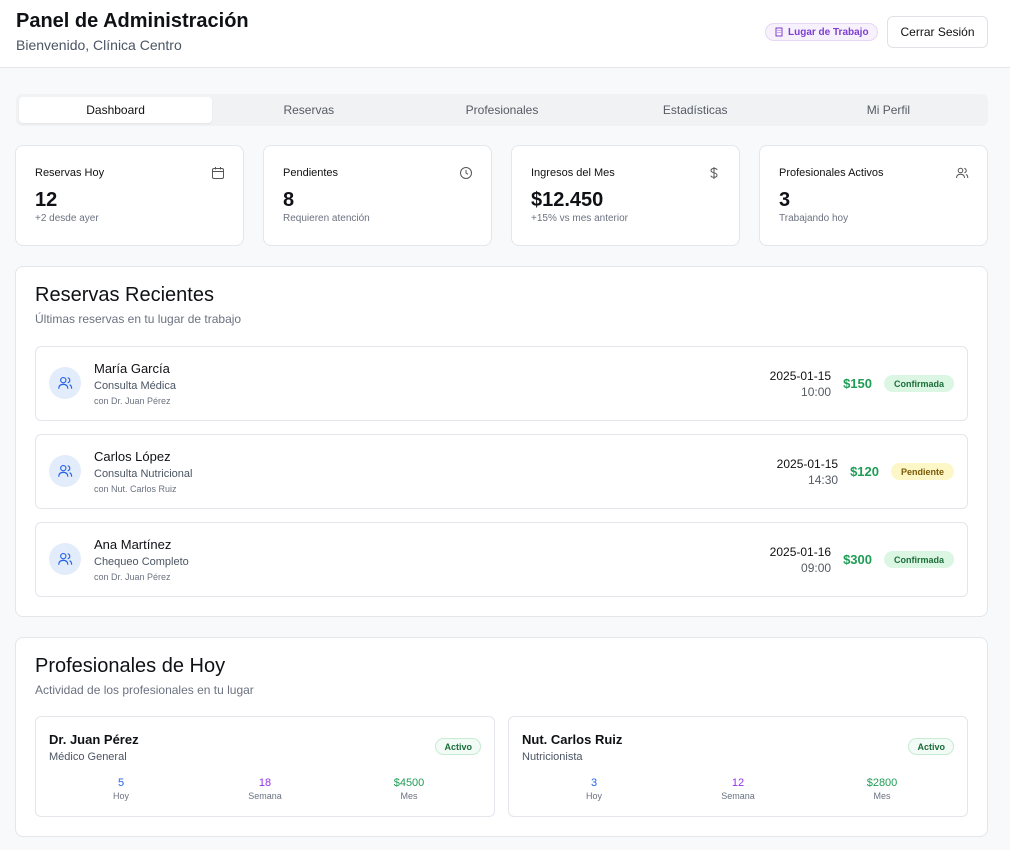  Describe the element at coordinates (466, 173) in the screenshot. I see `clock-icon` at that location.